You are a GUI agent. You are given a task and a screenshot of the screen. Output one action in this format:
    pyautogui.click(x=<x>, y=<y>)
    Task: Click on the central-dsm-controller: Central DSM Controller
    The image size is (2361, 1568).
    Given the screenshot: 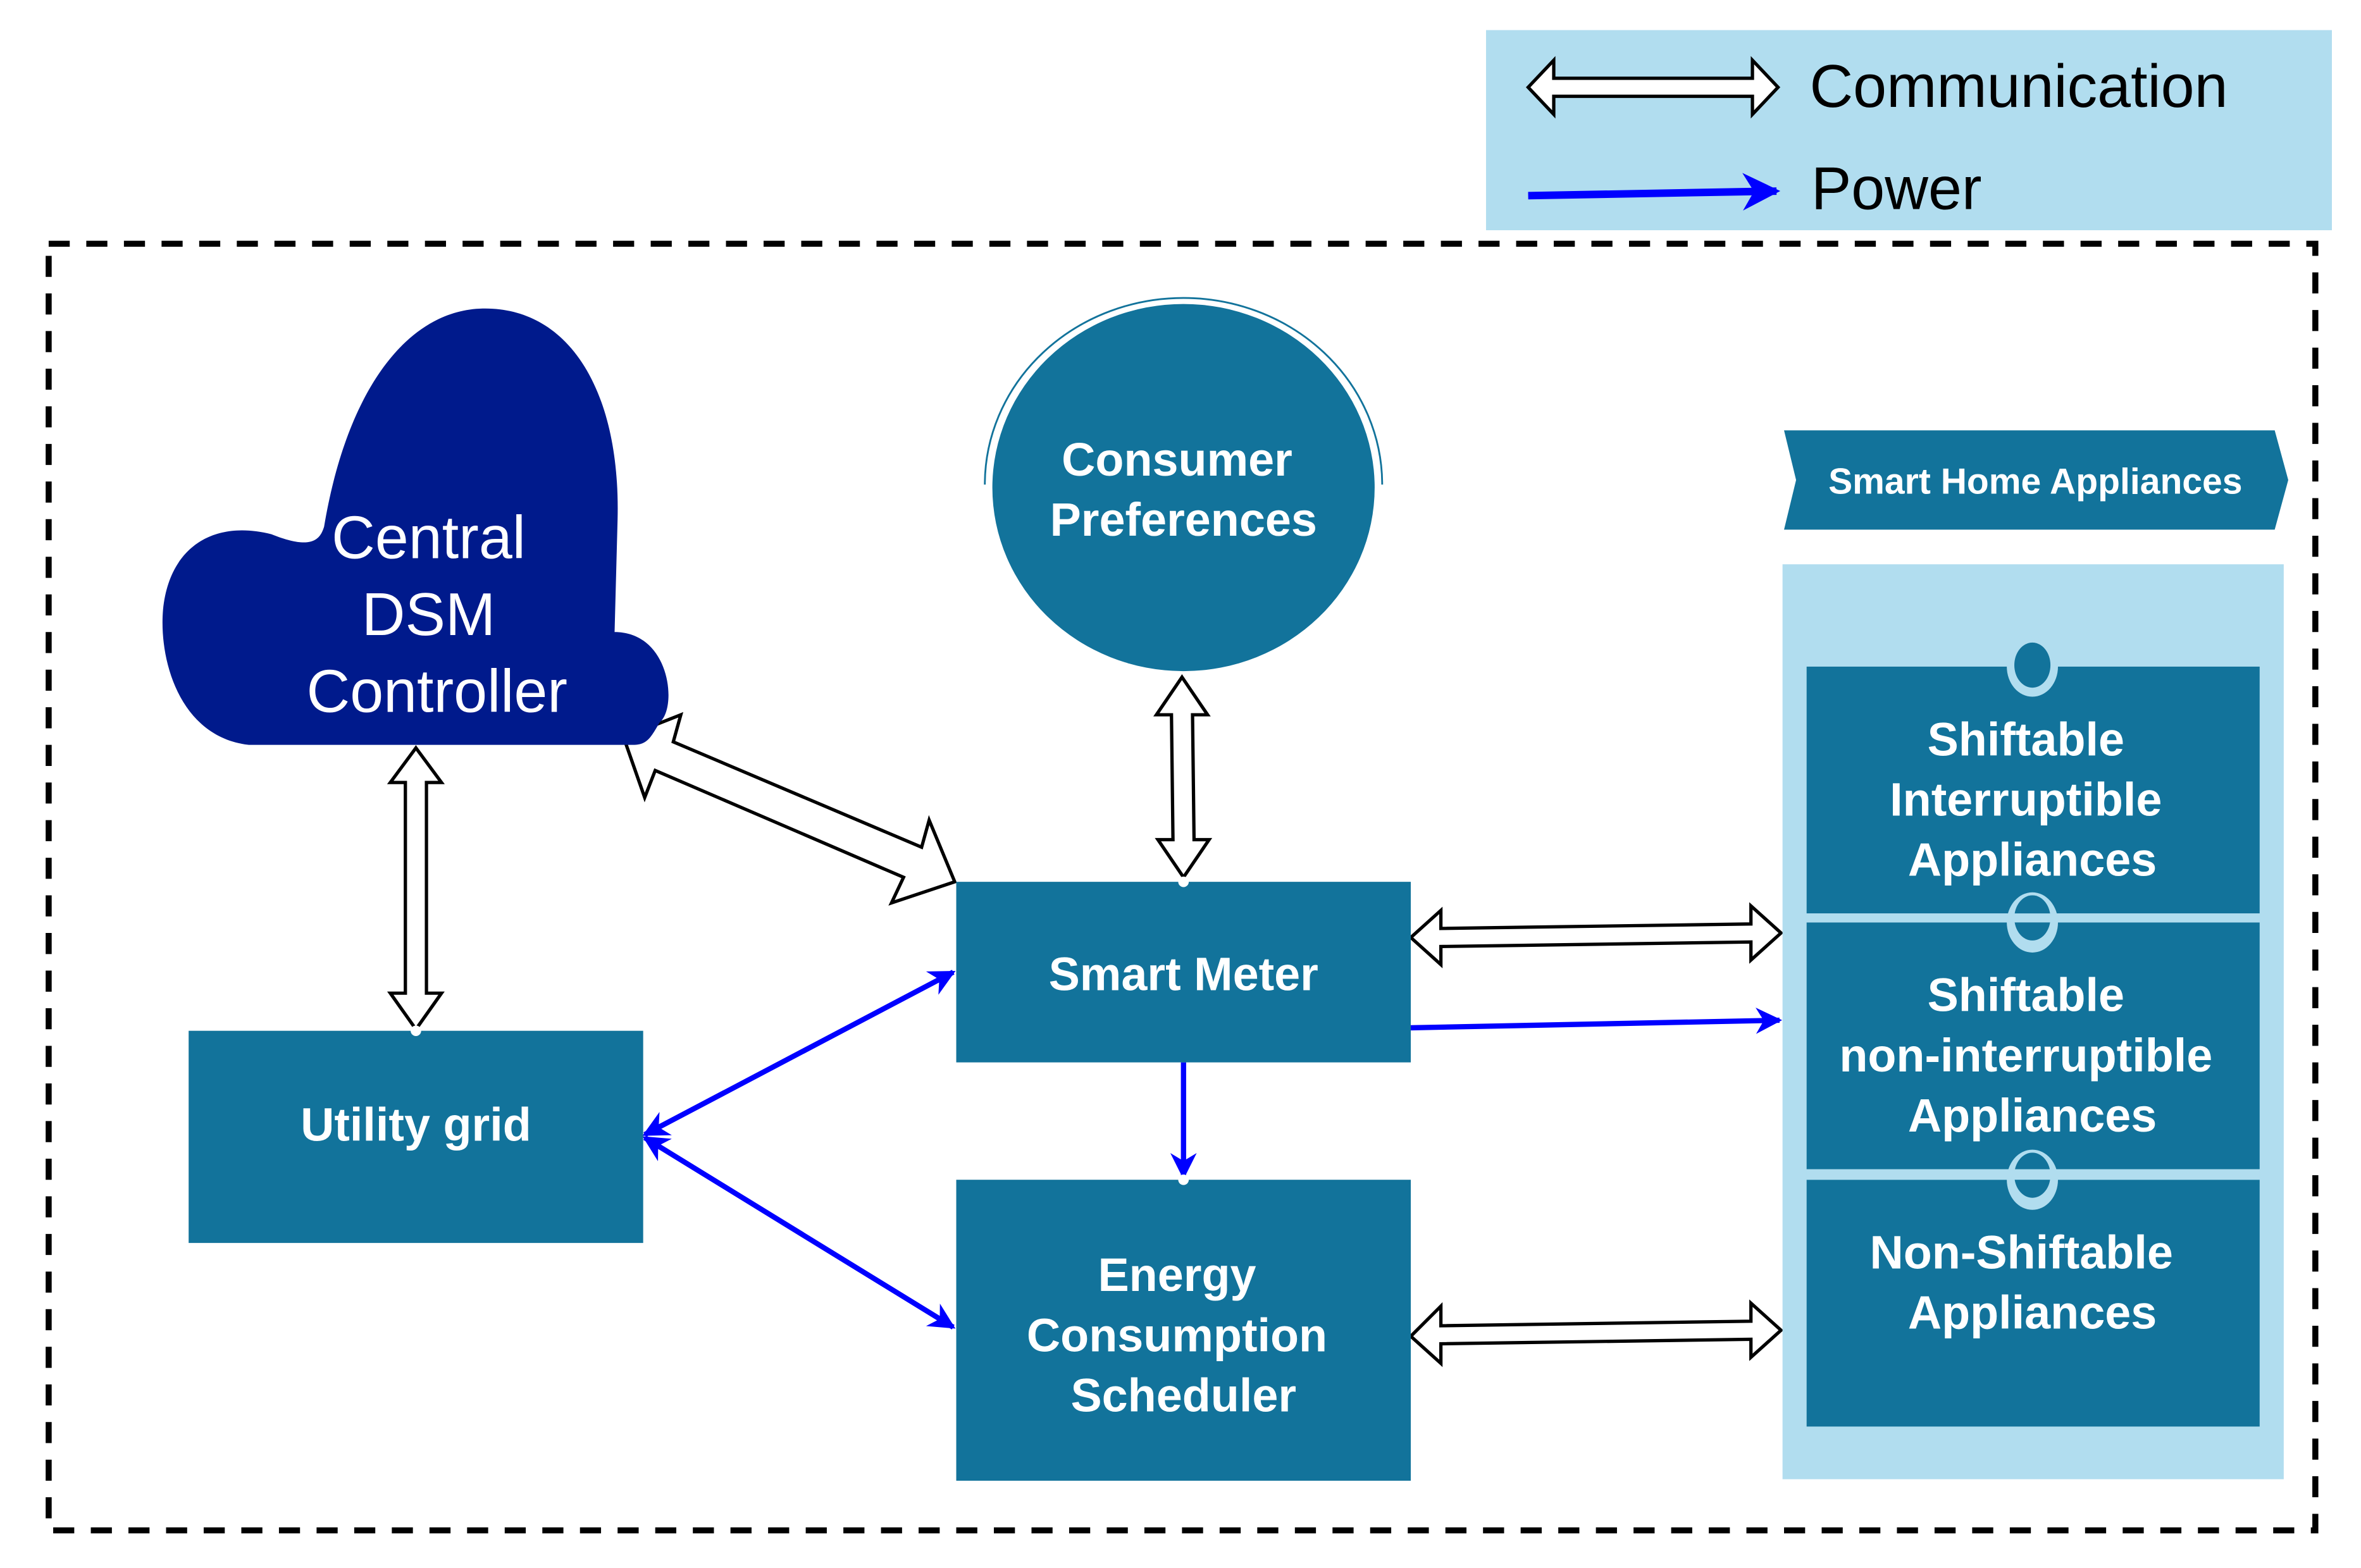 What is the action you would take?
    pyautogui.click(x=415, y=526)
    